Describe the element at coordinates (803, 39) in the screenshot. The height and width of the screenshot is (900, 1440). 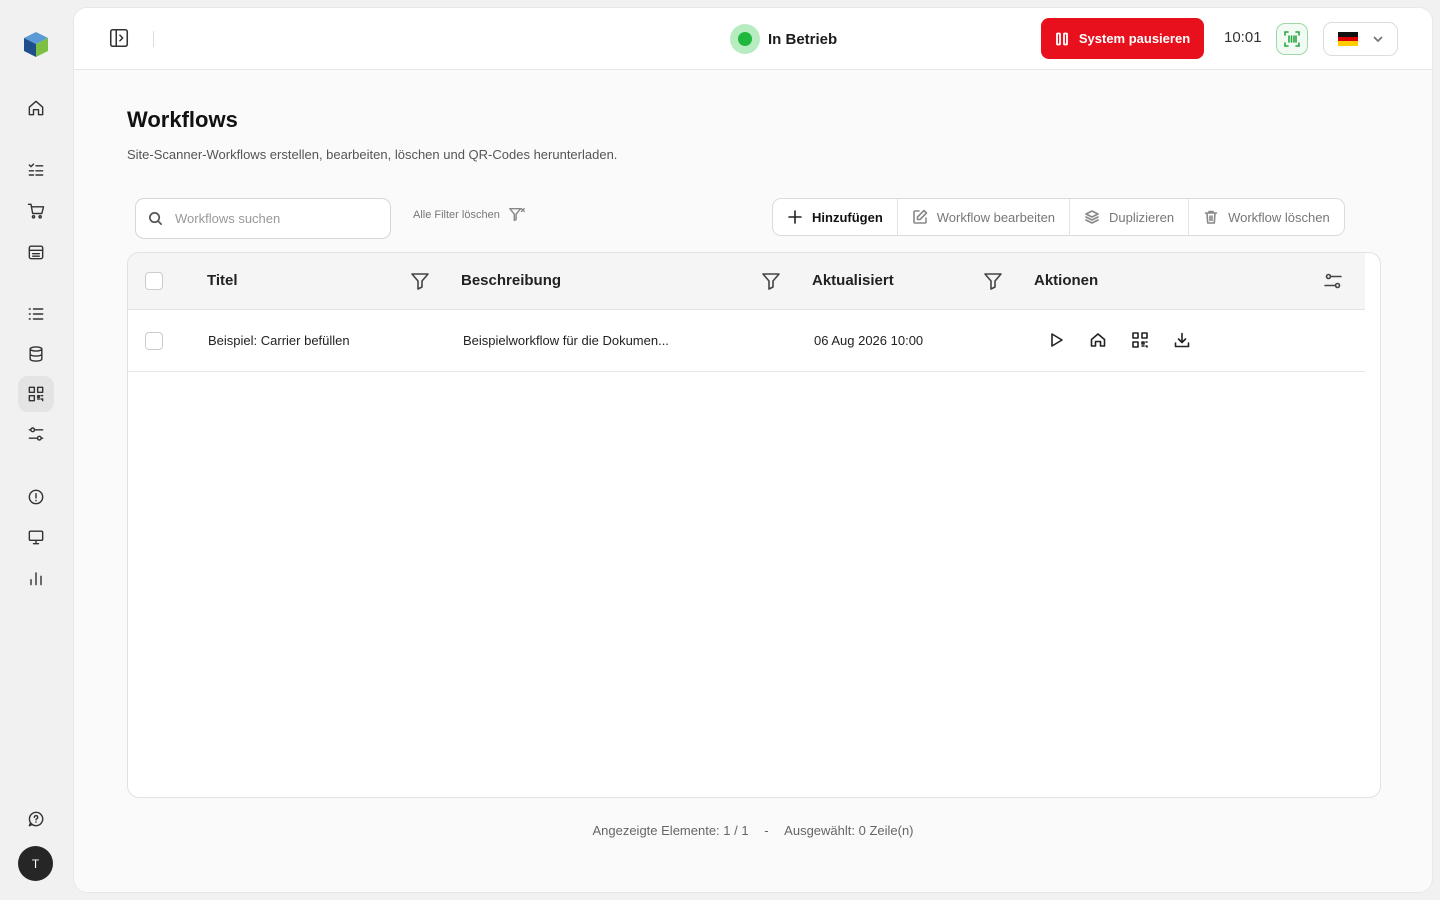
I see `status-text: In Betrieb` at that location.